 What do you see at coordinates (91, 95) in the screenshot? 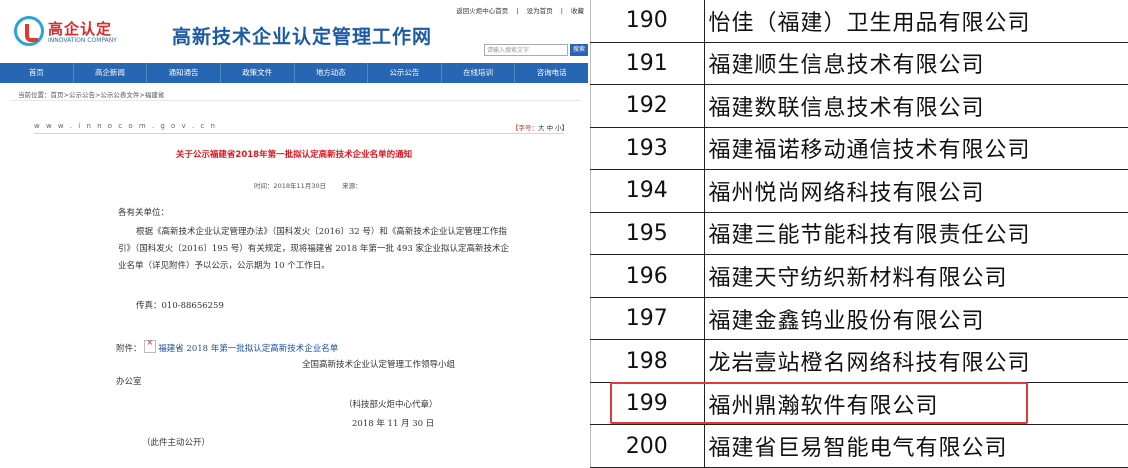
I see `breadcrumb: 当前位置：首页>公示公告>公示公表文件>福建省` at bounding box center [91, 95].